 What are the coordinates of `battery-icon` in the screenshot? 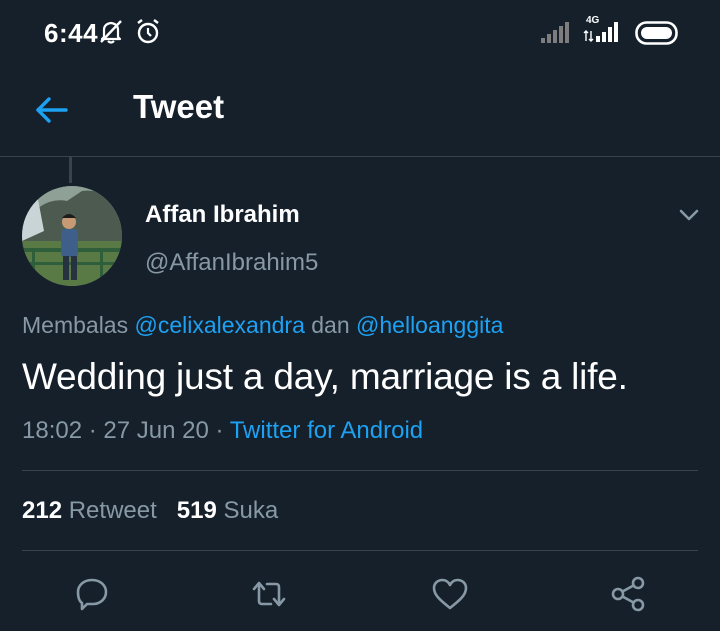 It's located at (658, 33).